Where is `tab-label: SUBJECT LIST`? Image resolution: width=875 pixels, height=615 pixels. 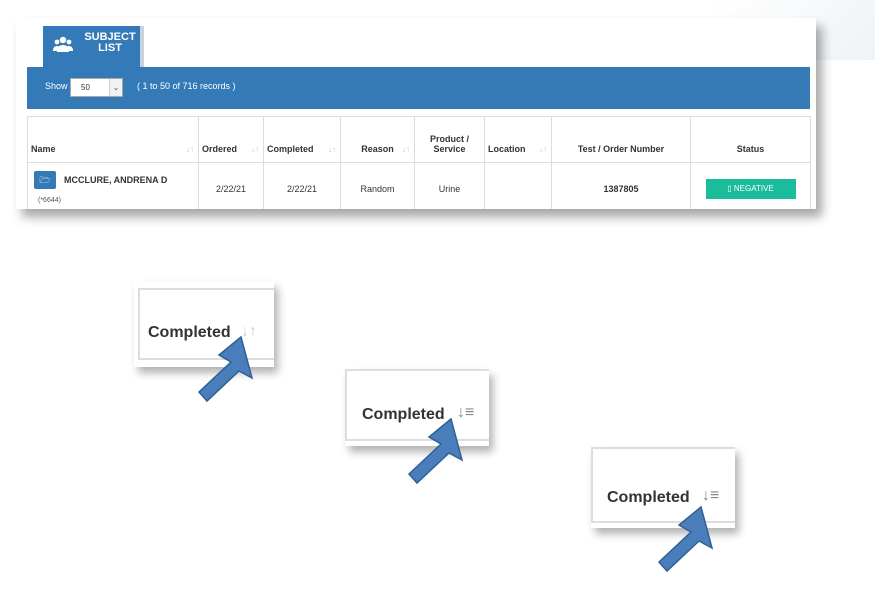
tab-label: SUBJECT LIST is located at coordinates (110, 42).